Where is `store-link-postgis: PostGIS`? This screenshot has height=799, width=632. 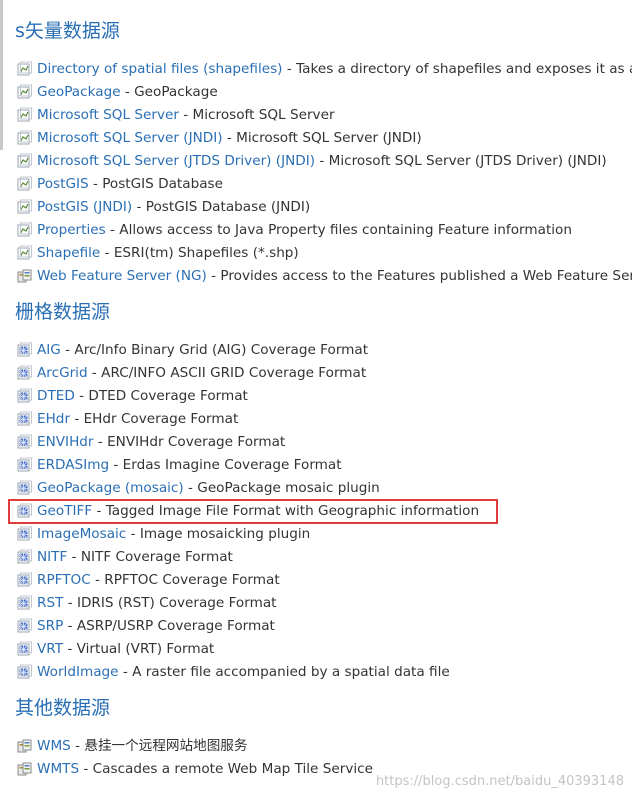
store-link-postgis: PostGIS is located at coordinates (63, 184).